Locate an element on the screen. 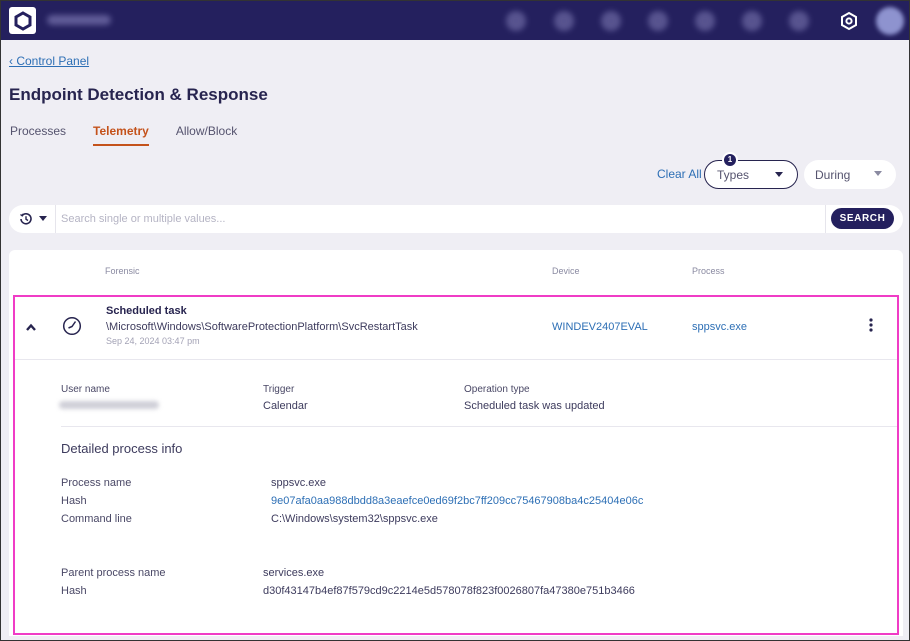 This screenshot has height=641, width=910. user-name-value-redacted is located at coordinates (109, 405).